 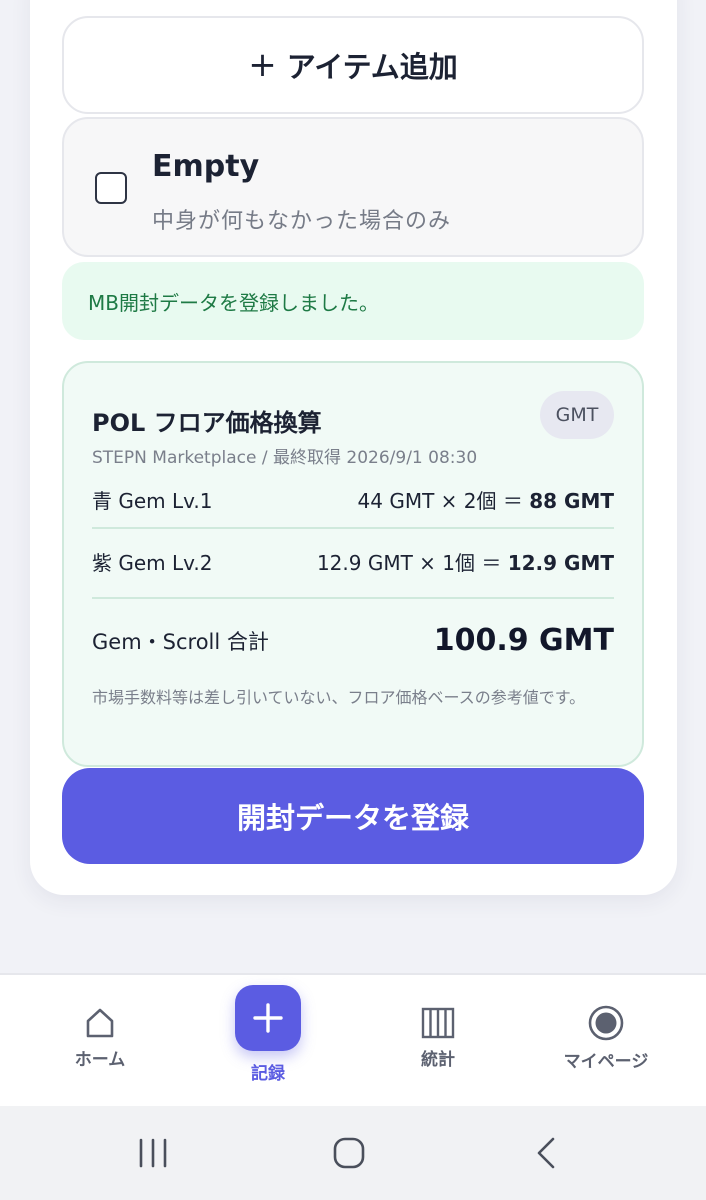 I want to click on item-name: 青 Gem Lv.1, so click(x=152, y=500).